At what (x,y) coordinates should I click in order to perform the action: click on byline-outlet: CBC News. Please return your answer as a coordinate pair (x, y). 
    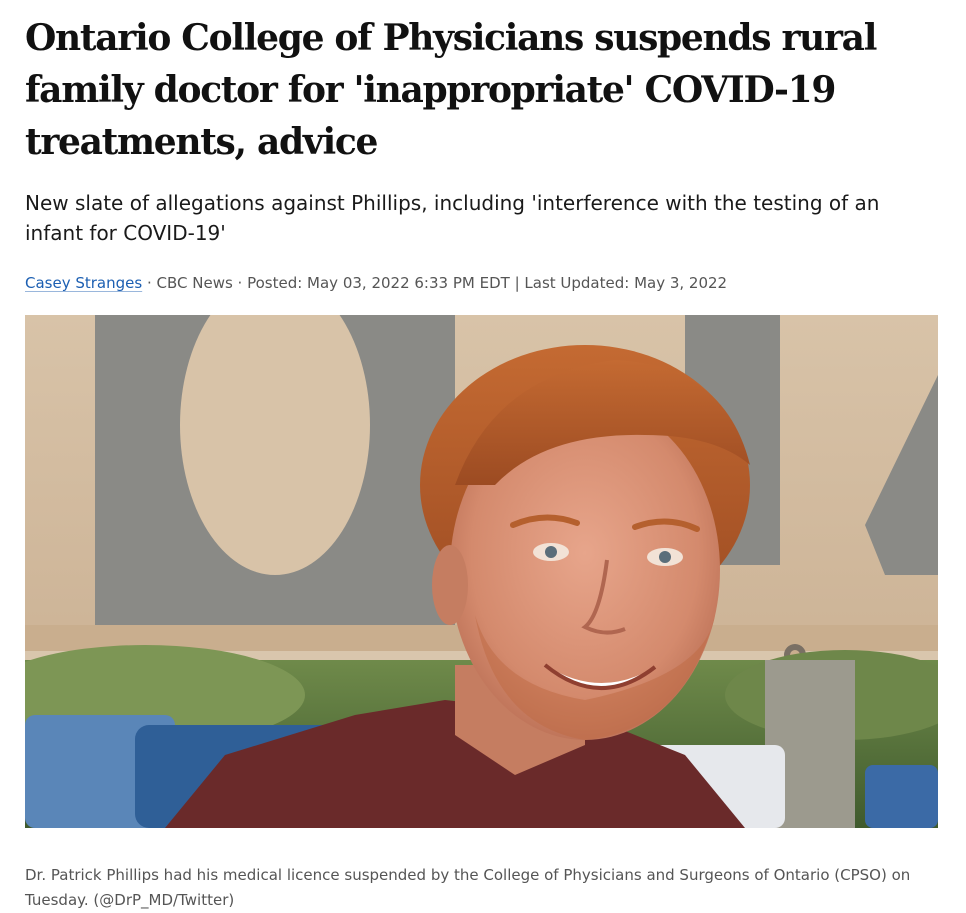
    Looking at the image, I should click on (194, 283).